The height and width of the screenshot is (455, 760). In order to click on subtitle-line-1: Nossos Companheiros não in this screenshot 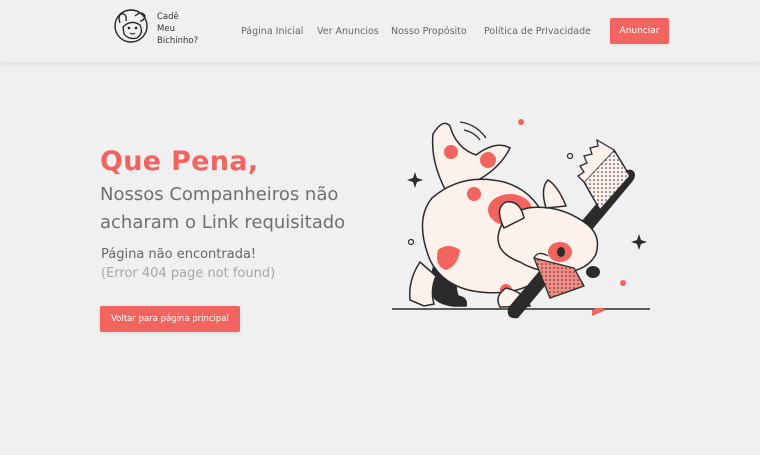, I will do `click(219, 194)`.